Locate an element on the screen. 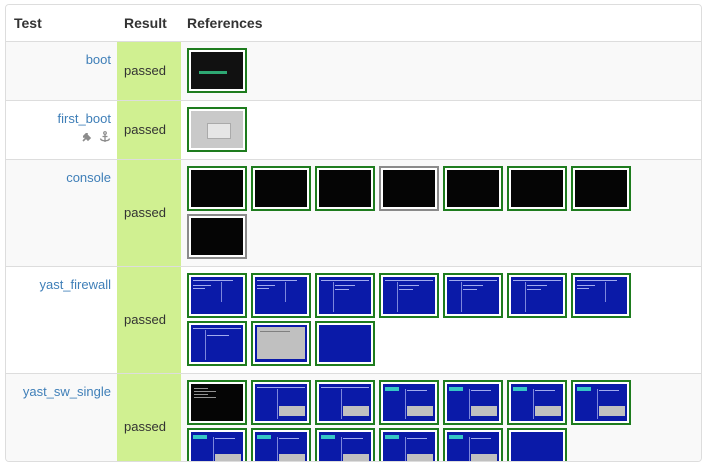 This screenshot has height=466, width=707. test-name-cell: first_boot is located at coordinates (61, 129).